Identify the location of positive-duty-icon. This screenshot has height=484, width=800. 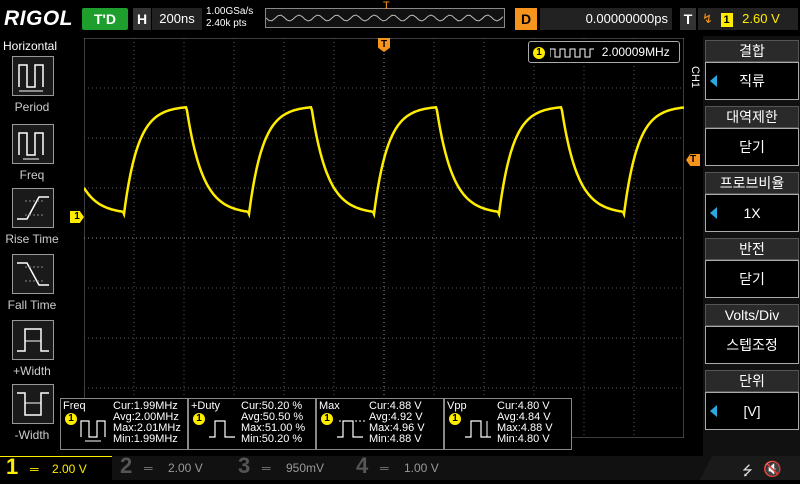
(222, 429).